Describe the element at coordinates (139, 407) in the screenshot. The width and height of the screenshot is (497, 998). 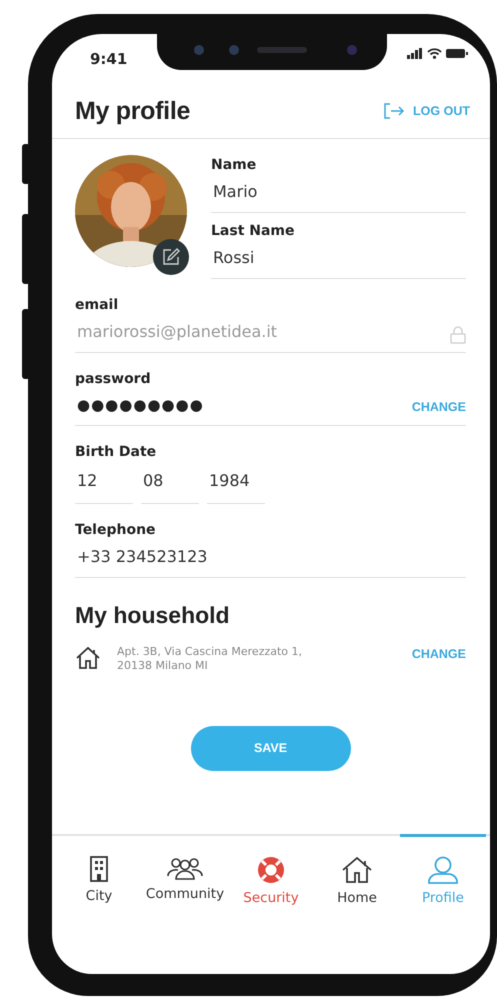
I see `password-field: ●●●●●●●●●` at that location.